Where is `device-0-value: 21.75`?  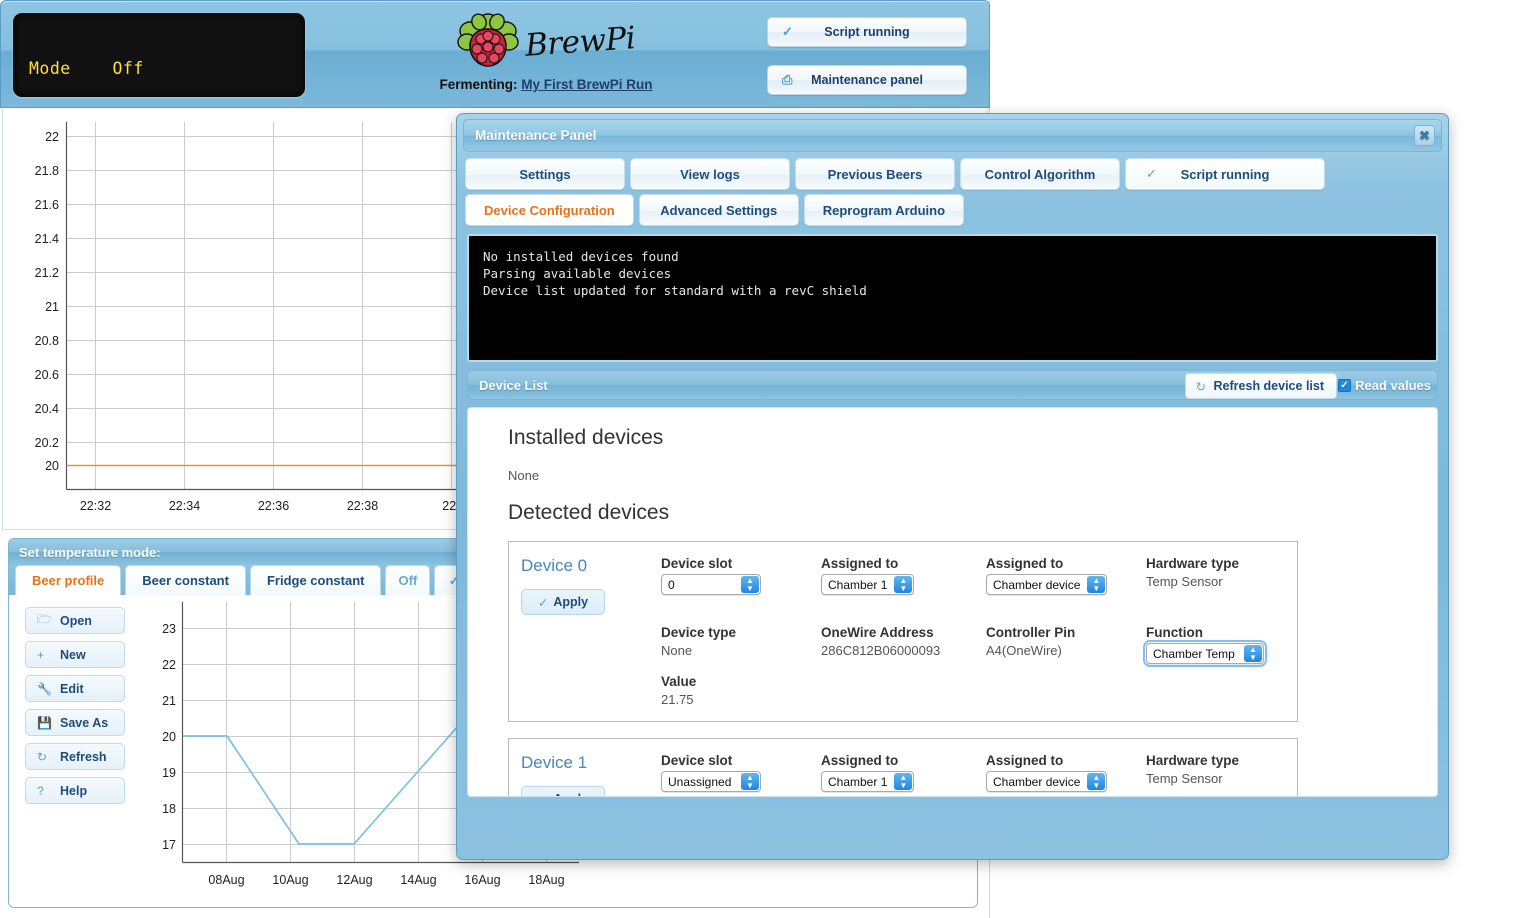
device-0-value: 21.75 is located at coordinates (677, 699).